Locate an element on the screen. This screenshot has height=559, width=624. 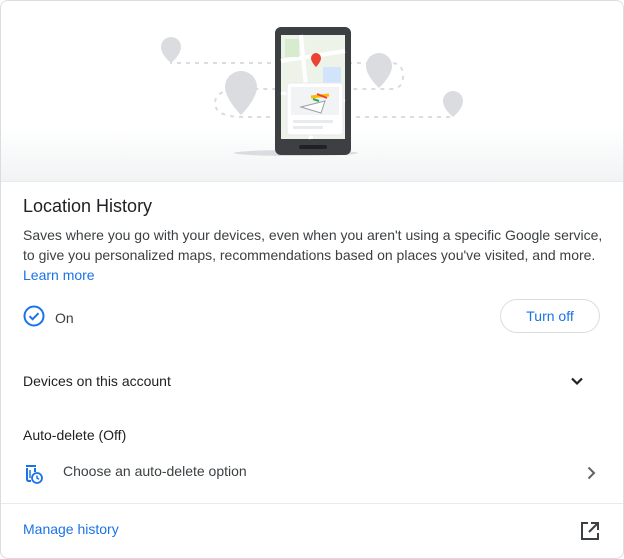
turn-off-button: Turn off is located at coordinates (550, 316).